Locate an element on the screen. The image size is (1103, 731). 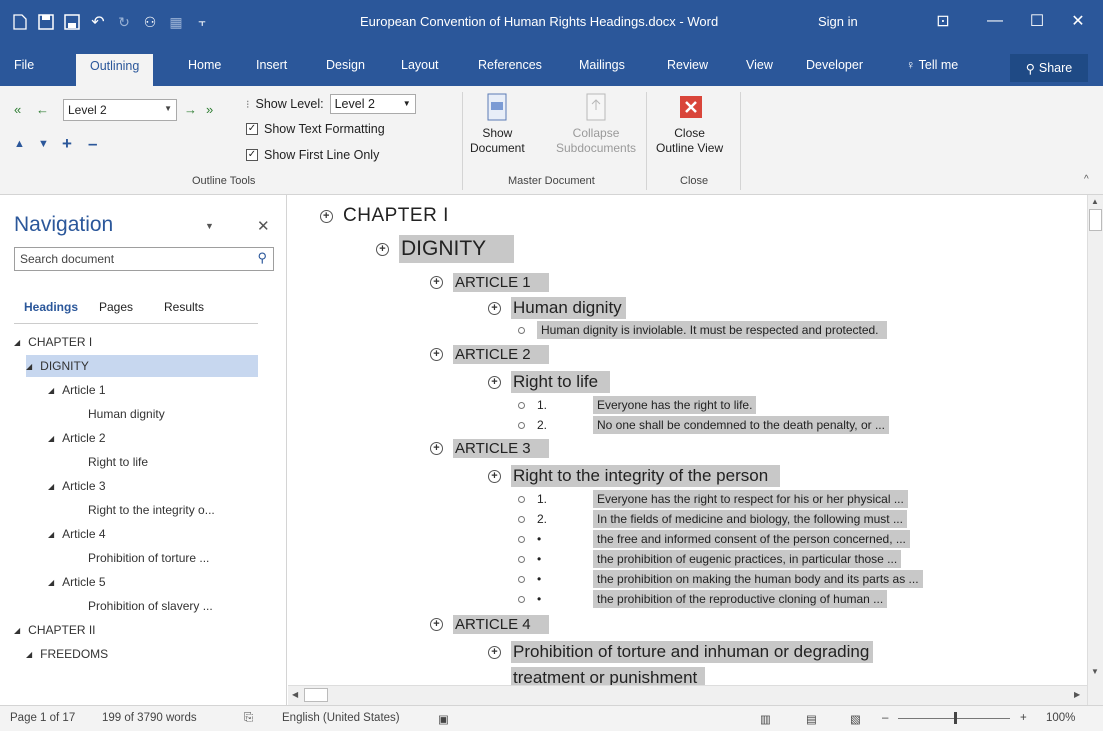
undo-icon: ↶ is located at coordinates (98, 22).